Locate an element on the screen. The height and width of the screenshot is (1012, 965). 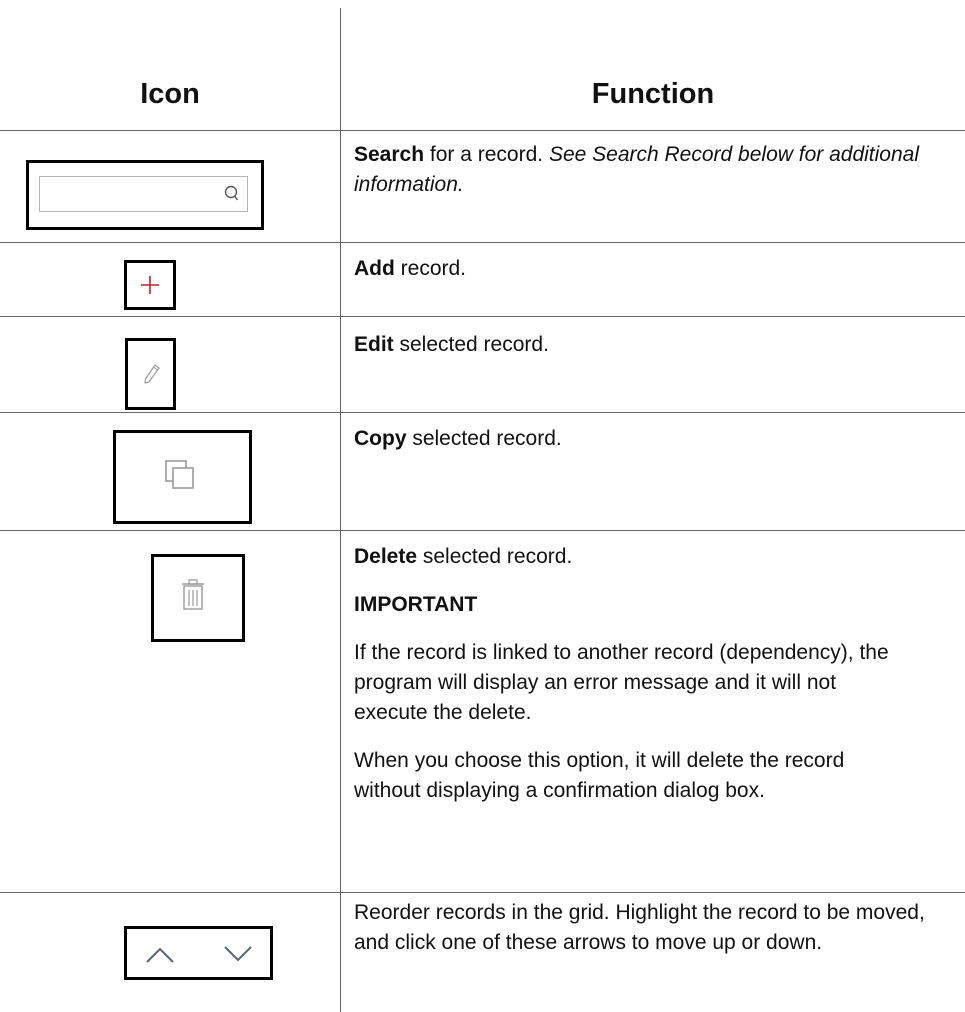
search-input-sample is located at coordinates (143, 194).